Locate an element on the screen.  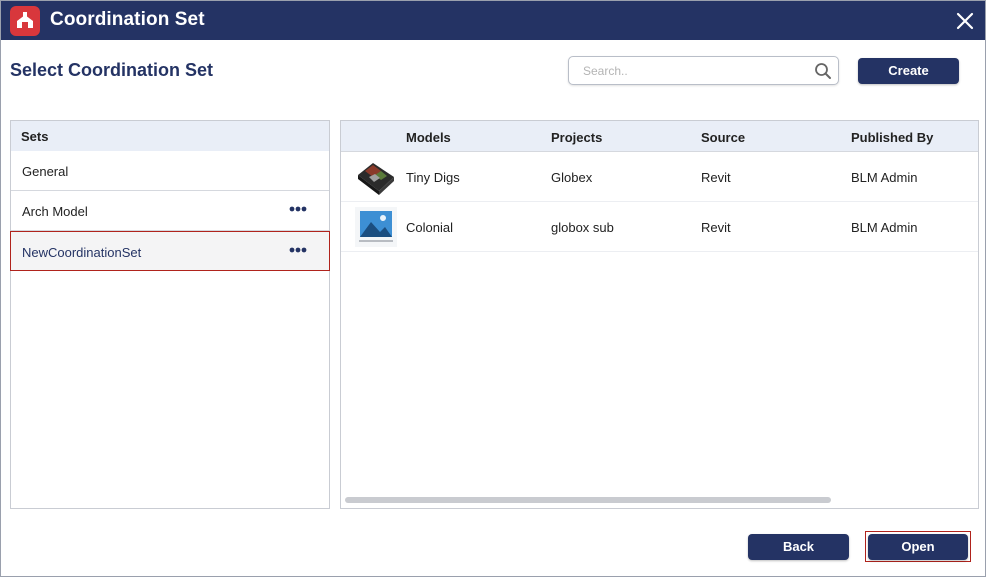
set-item-label: General is located at coordinates (45, 171).